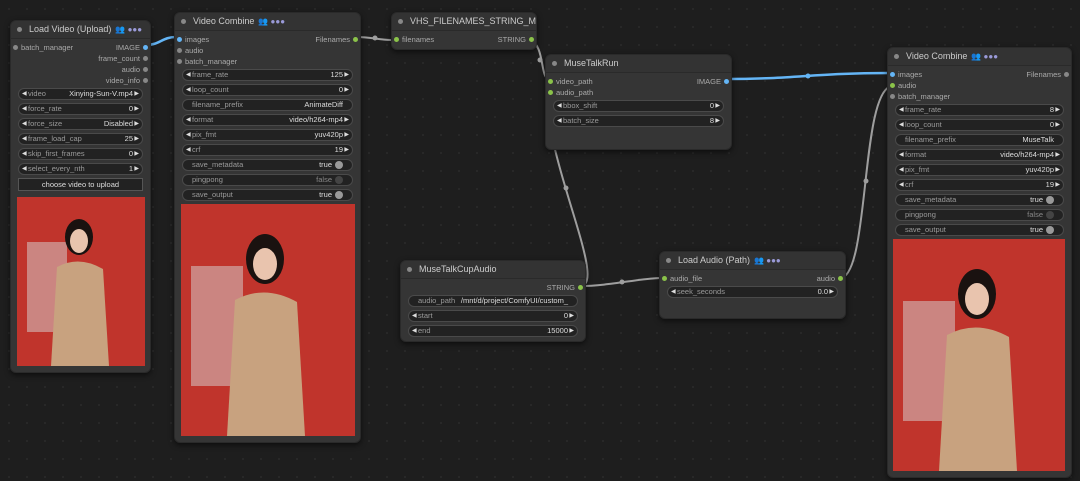 Image resolution: width=1080 pixels, height=481 pixels. Describe the element at coordinates (638, 81) in the screenshot. I see `output-image: IMAGE` at that location.